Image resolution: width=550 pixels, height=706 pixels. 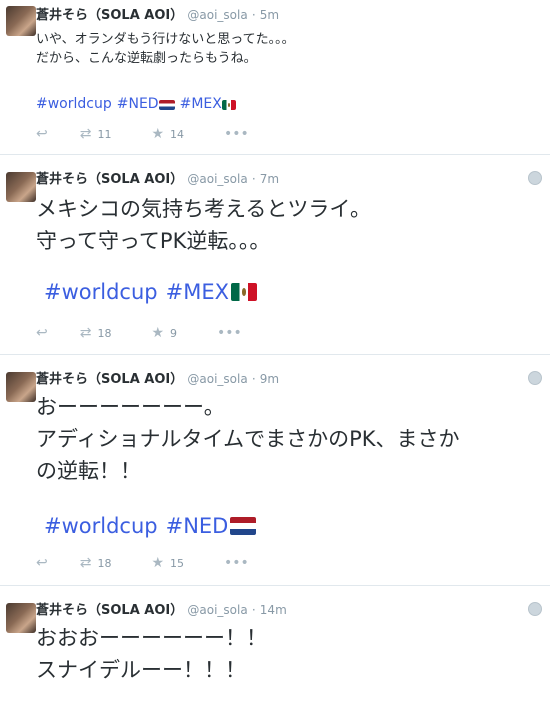 I want to click on tweet-actions: ↩ ⇄ 18 ★ 9 •••, so click(x=139, y=333).